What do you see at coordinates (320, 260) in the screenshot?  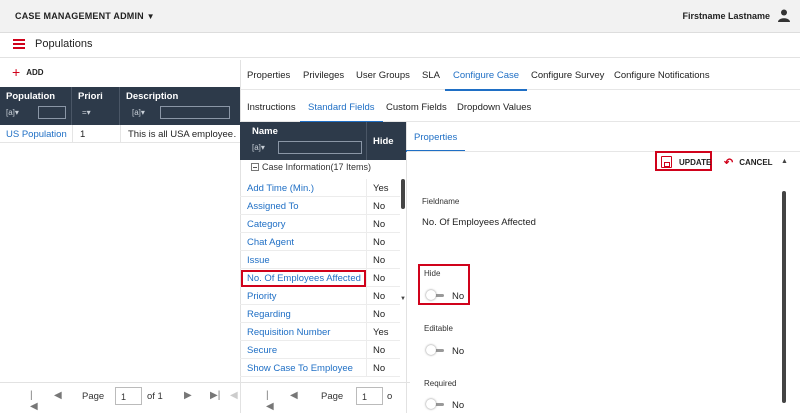 I see `list-item: Issue No` at bounding box center [320, 260].